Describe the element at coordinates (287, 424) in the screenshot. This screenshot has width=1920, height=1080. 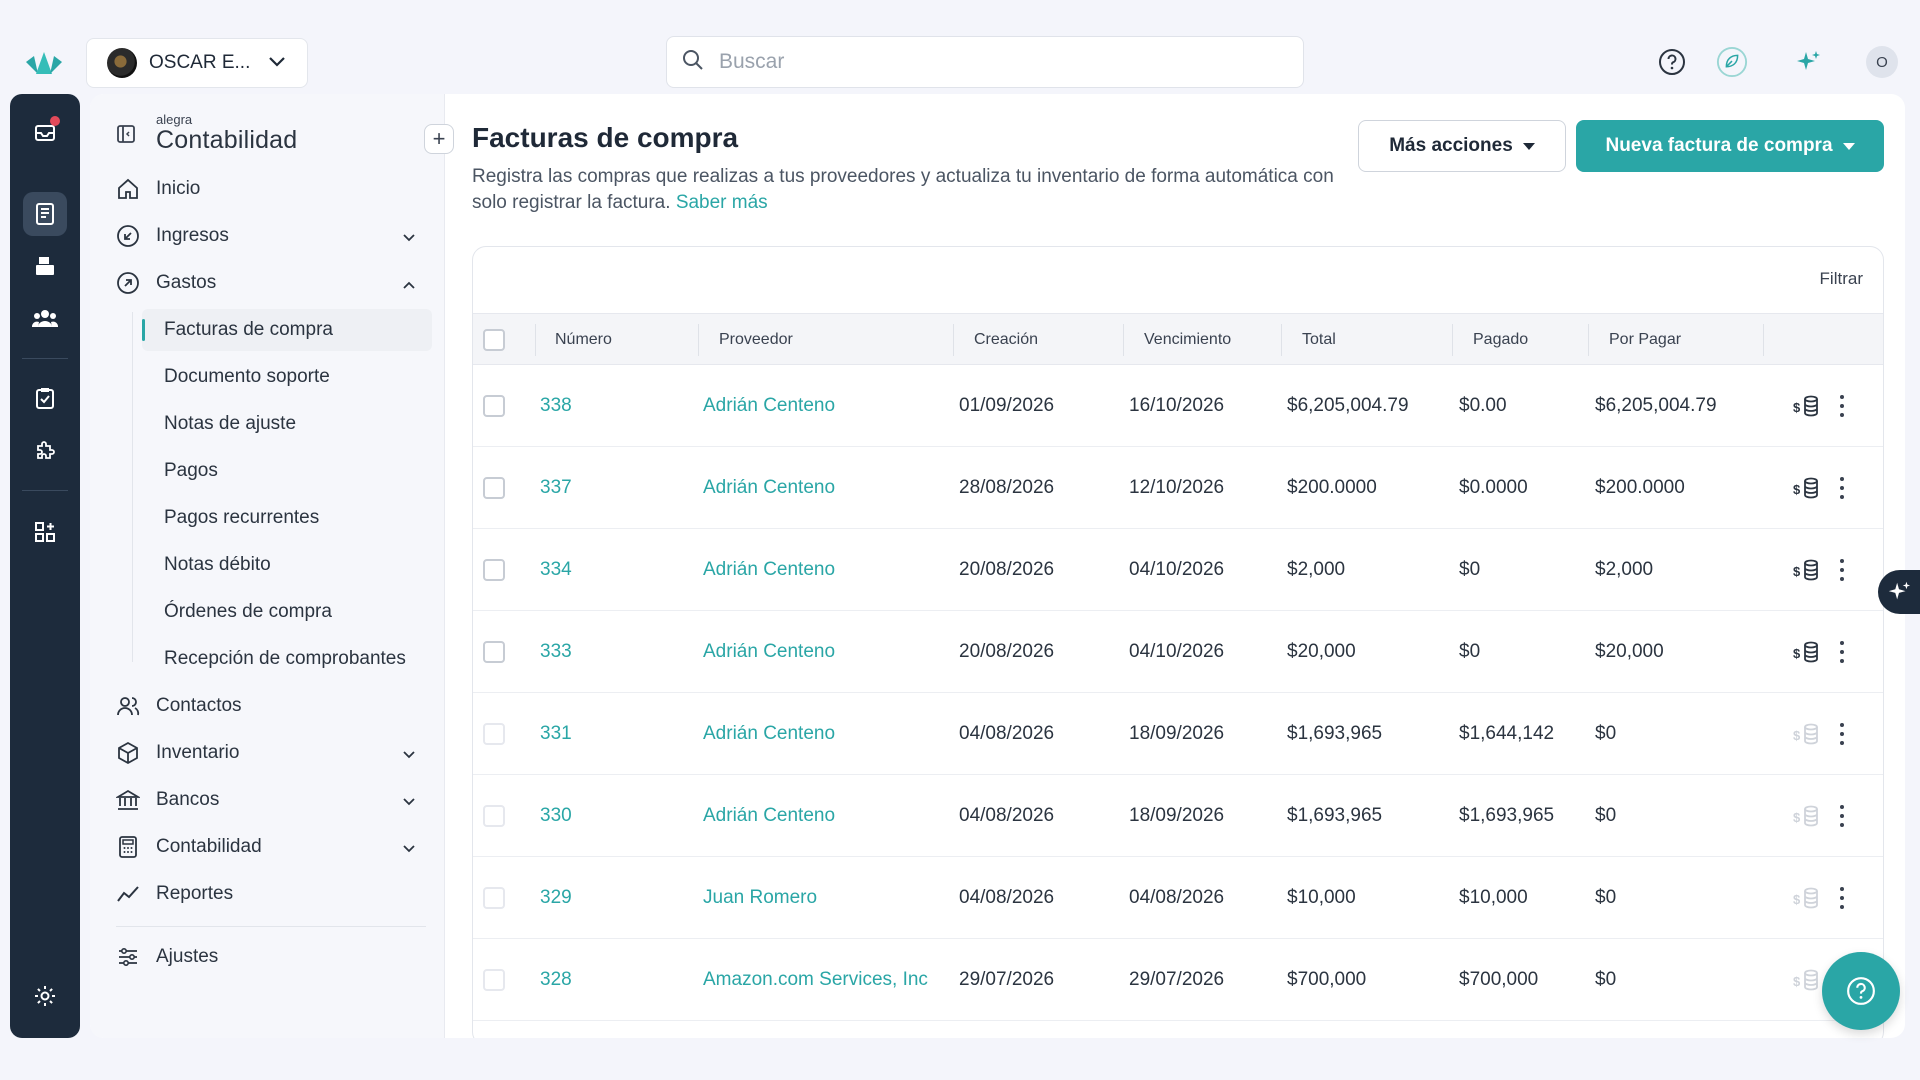
I see `sidebar-subitem-notas-ajuste: Notas de ajuste` at that location.